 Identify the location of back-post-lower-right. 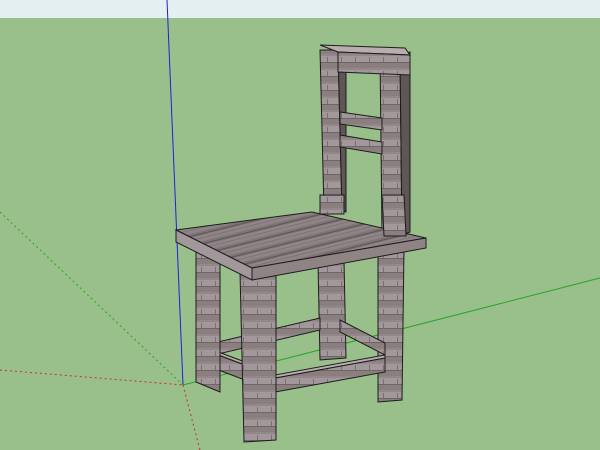
(394, 215).